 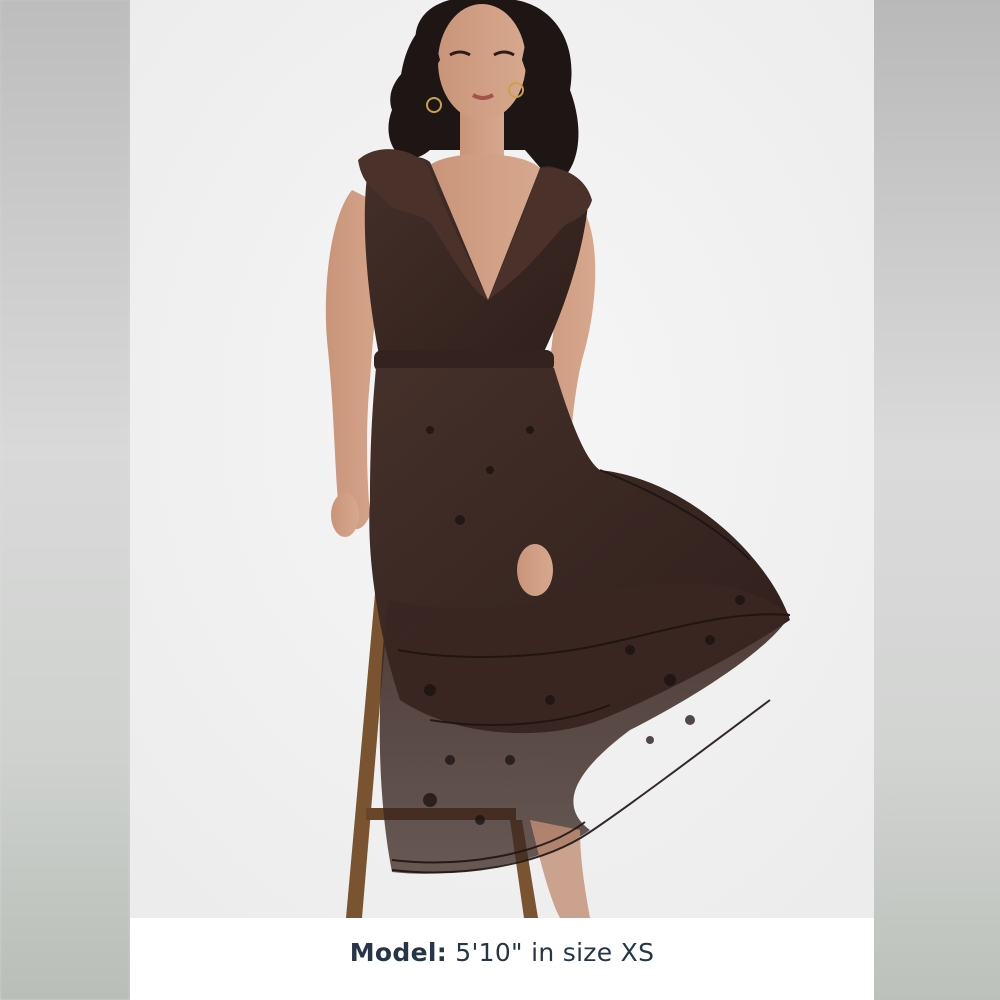 I want to click on blurred-border-left, so click(x=65, y=500).